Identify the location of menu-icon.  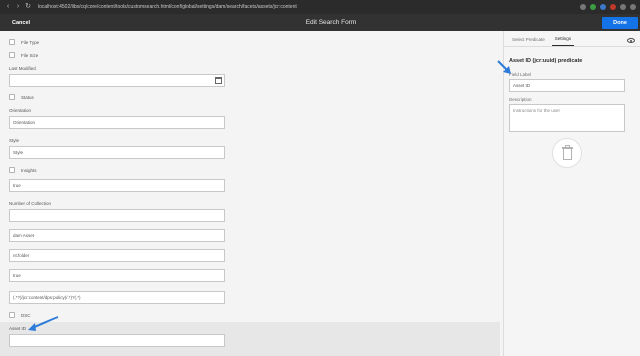
(633, 7).